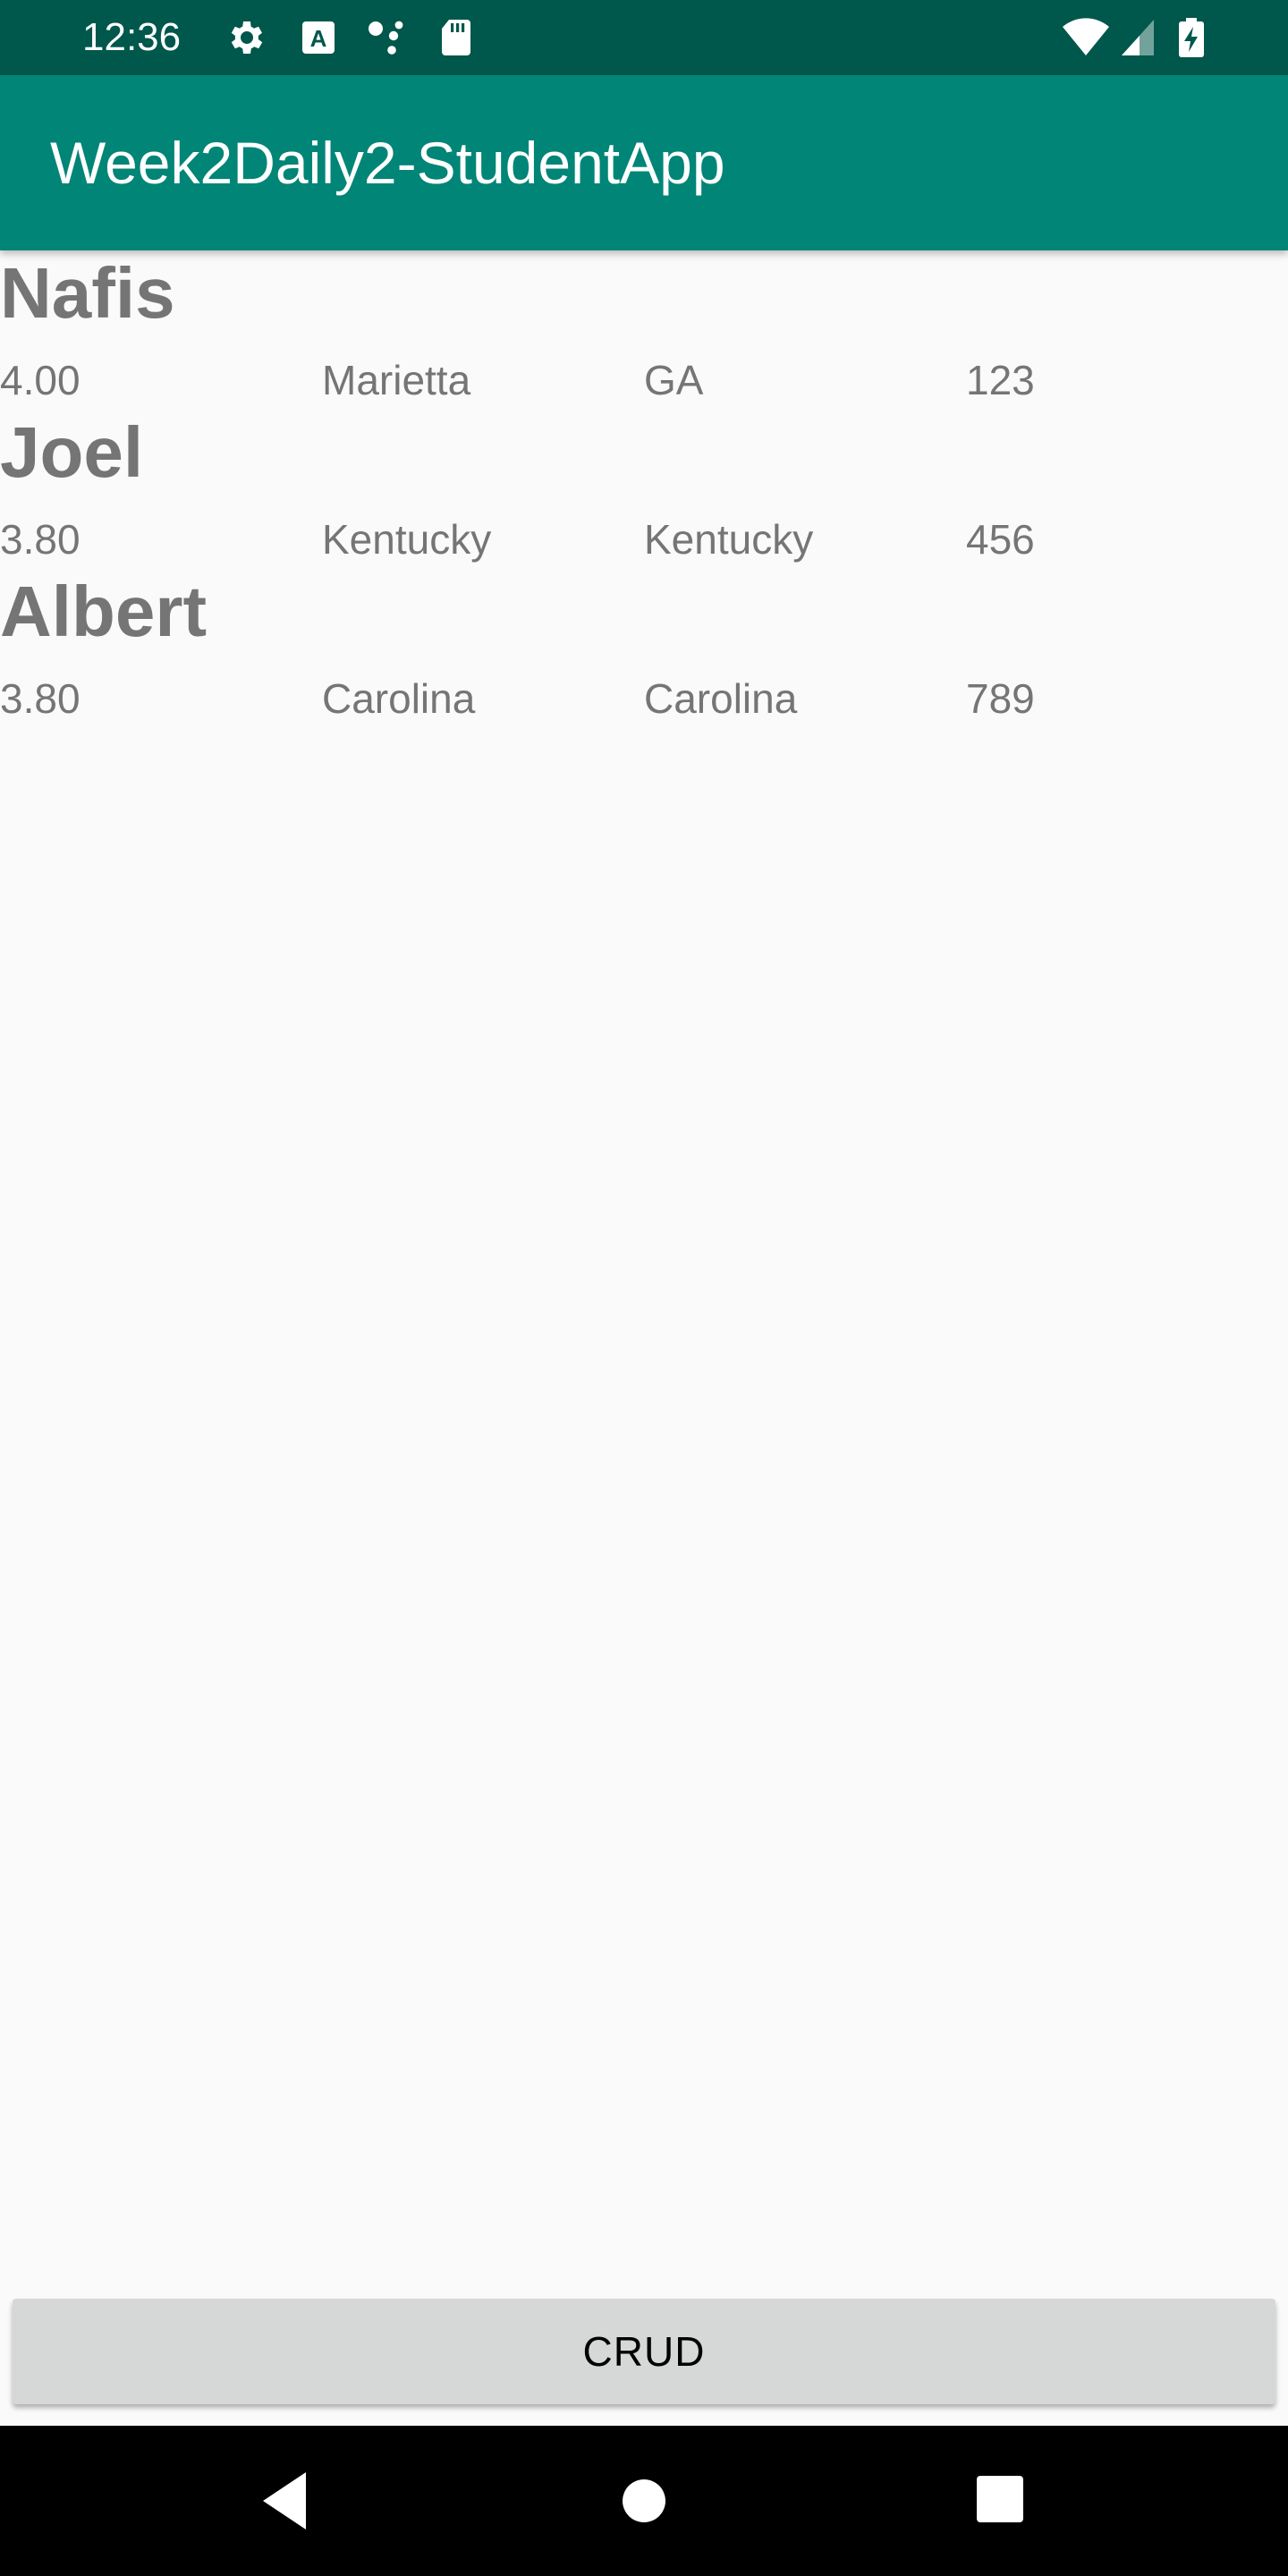 Image resolution: width=1288 pixels, height=2576 pixels. Describe the element at coordinates (40, 380) in the screenshot. I see `student-gpa: 4.00` at that location.